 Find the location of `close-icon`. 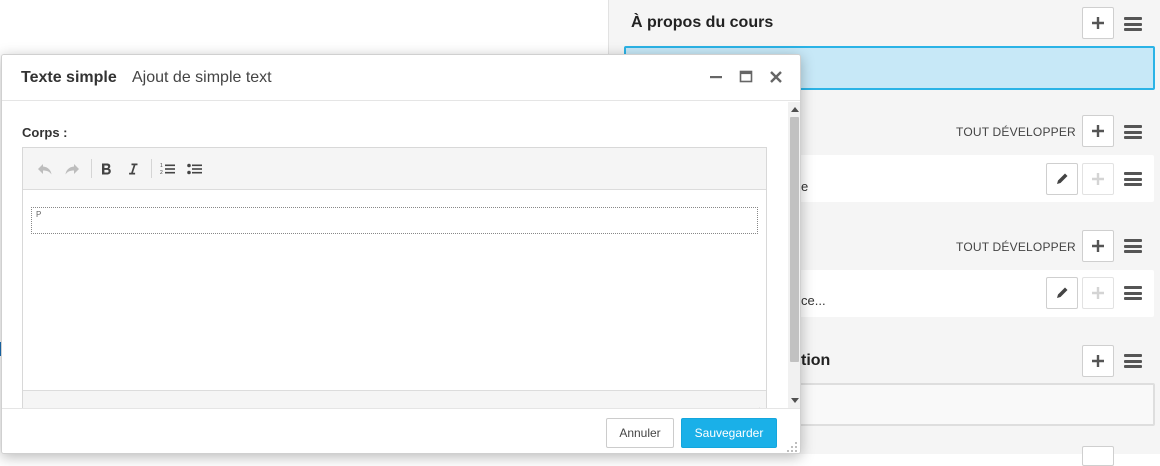

close-icon is located at coordinates (776, 77).